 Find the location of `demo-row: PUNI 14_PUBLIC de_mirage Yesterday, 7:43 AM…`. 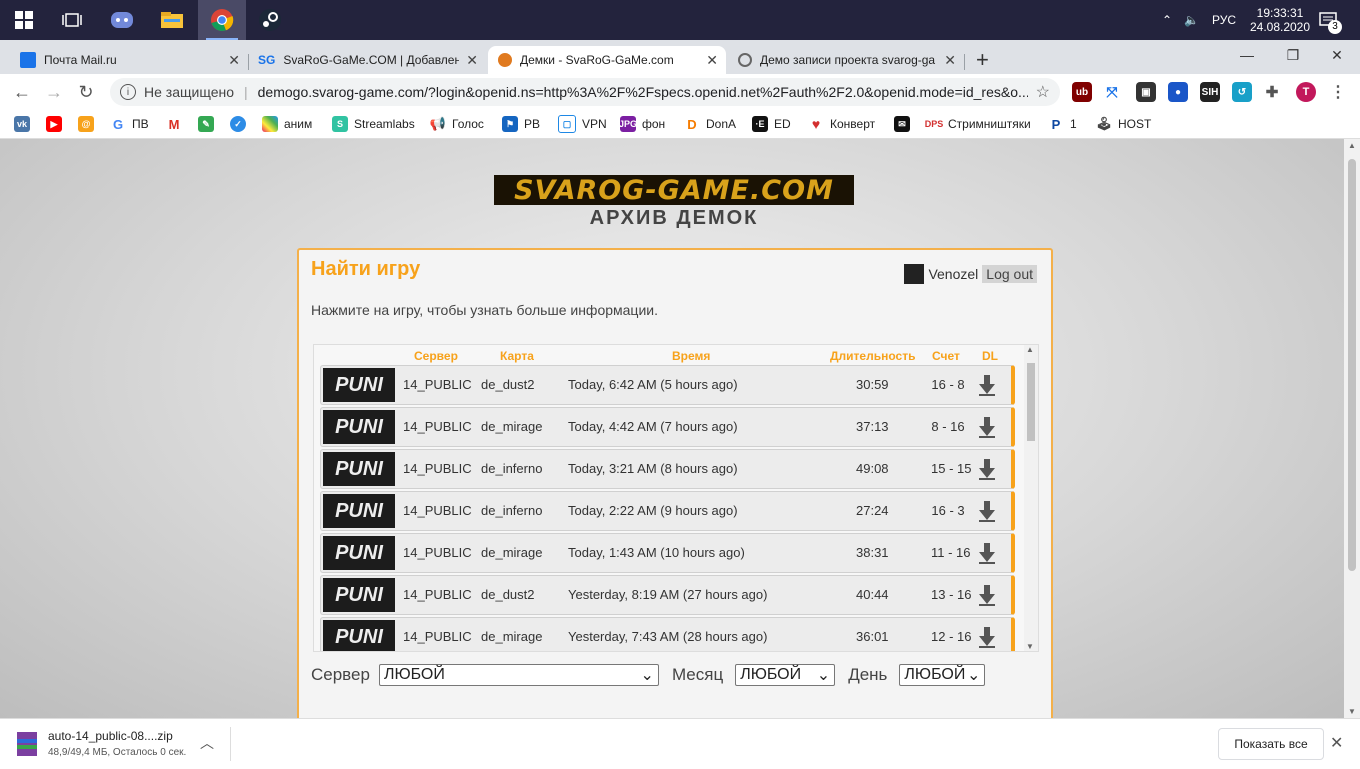

demo-row: PUNI 14_PUBLIC de_mirage Yesterday, 7:43 AM… is located at coordinates (667, 634).